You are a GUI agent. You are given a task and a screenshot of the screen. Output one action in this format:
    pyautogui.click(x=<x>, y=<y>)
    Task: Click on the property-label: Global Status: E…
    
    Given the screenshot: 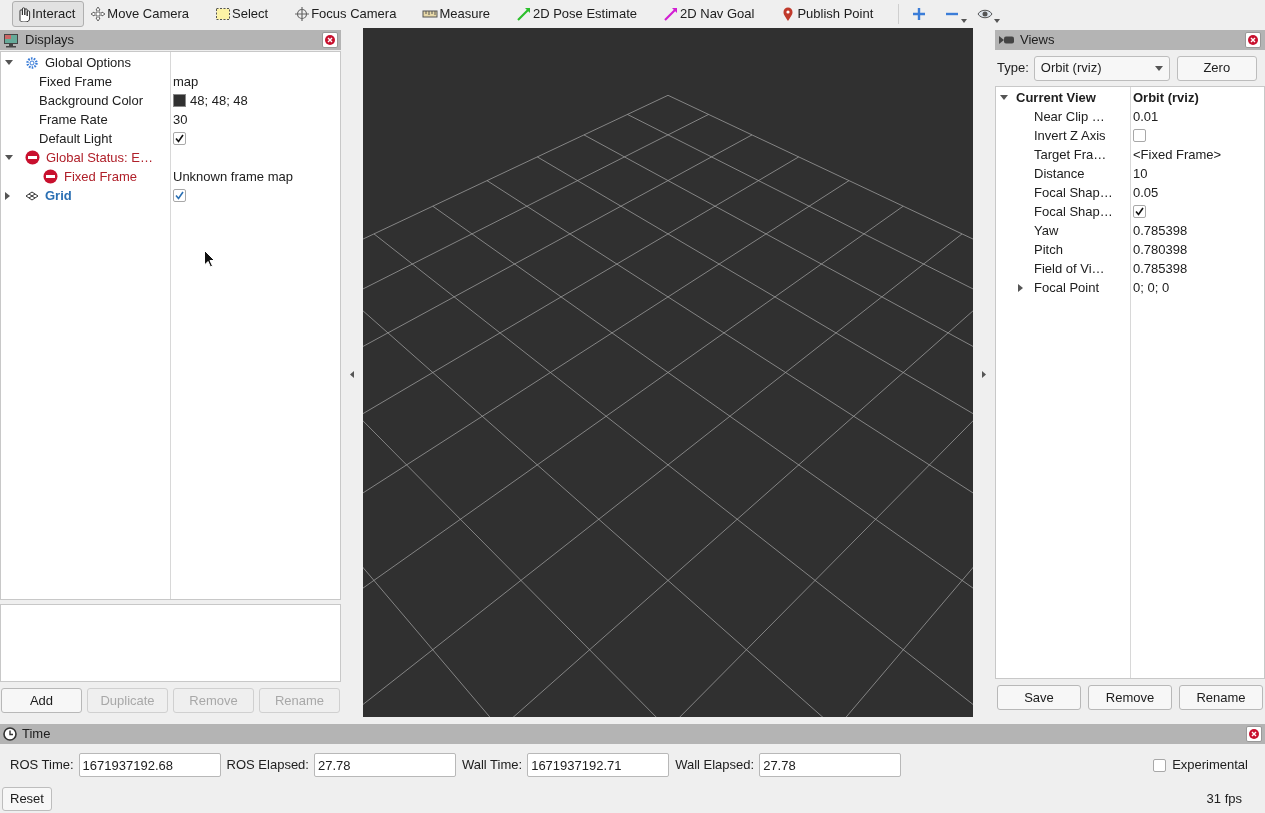 What is the action you would take?
    pyautogui.click(x=99, y=157)
    